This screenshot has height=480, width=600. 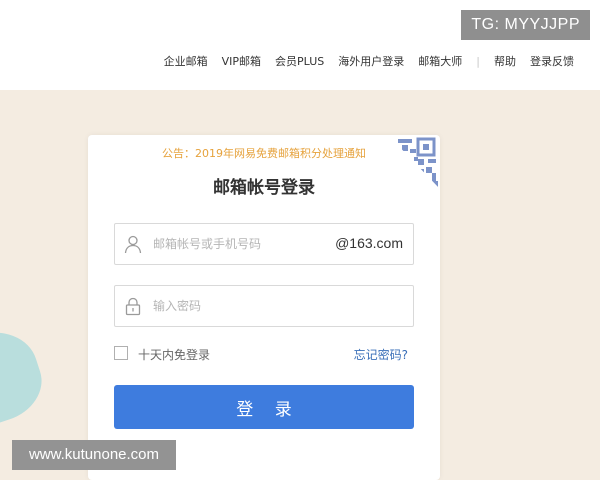 What do you see at coordinates (440, 61) in the screenshot?
I see `nav-item-mail-master: 邮箱大师` at bounding box center [440, 61].